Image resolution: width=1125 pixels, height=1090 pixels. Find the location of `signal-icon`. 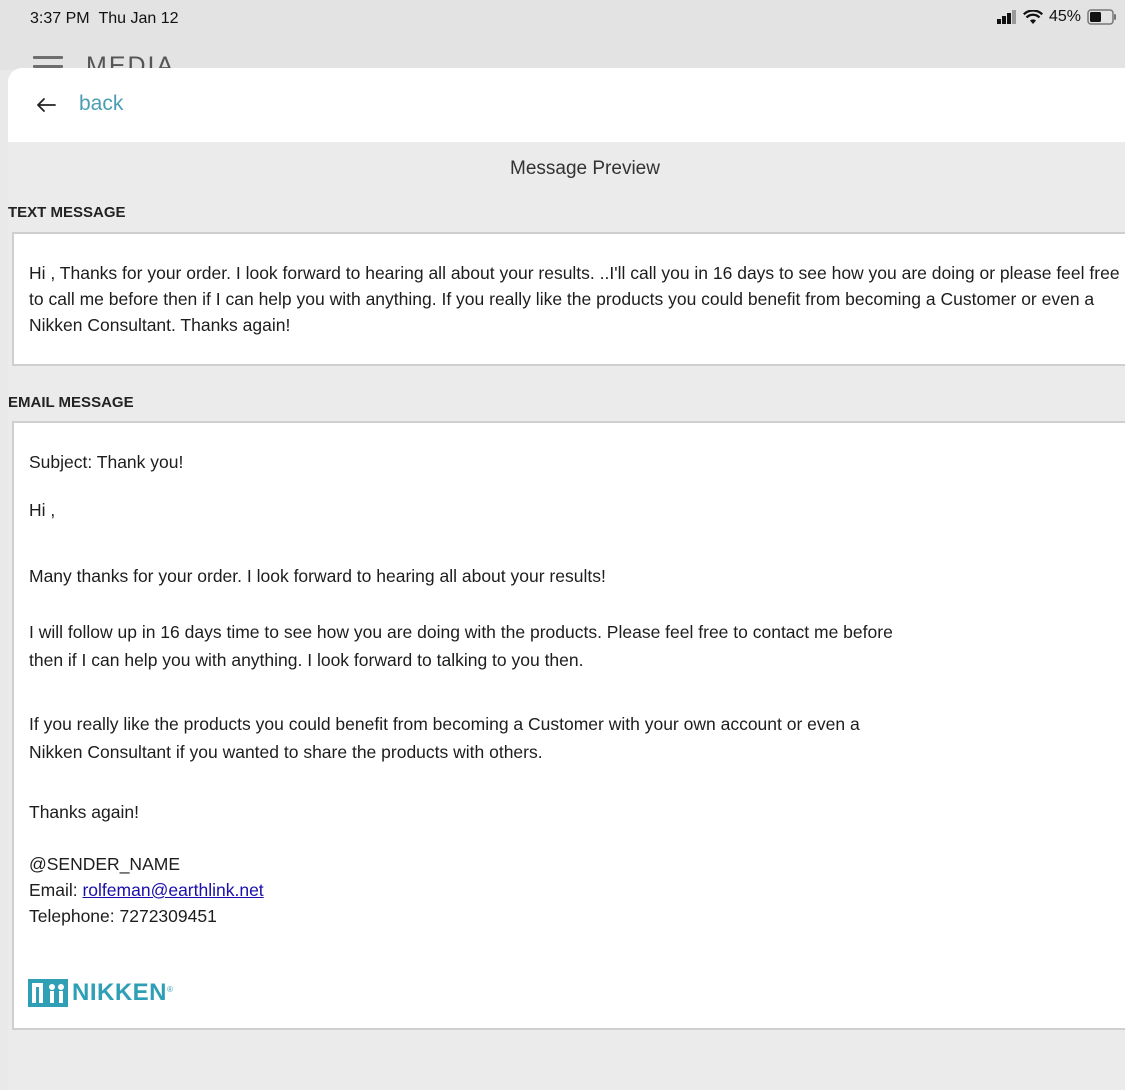

signal-icon is located at coordinates (1006, 17).